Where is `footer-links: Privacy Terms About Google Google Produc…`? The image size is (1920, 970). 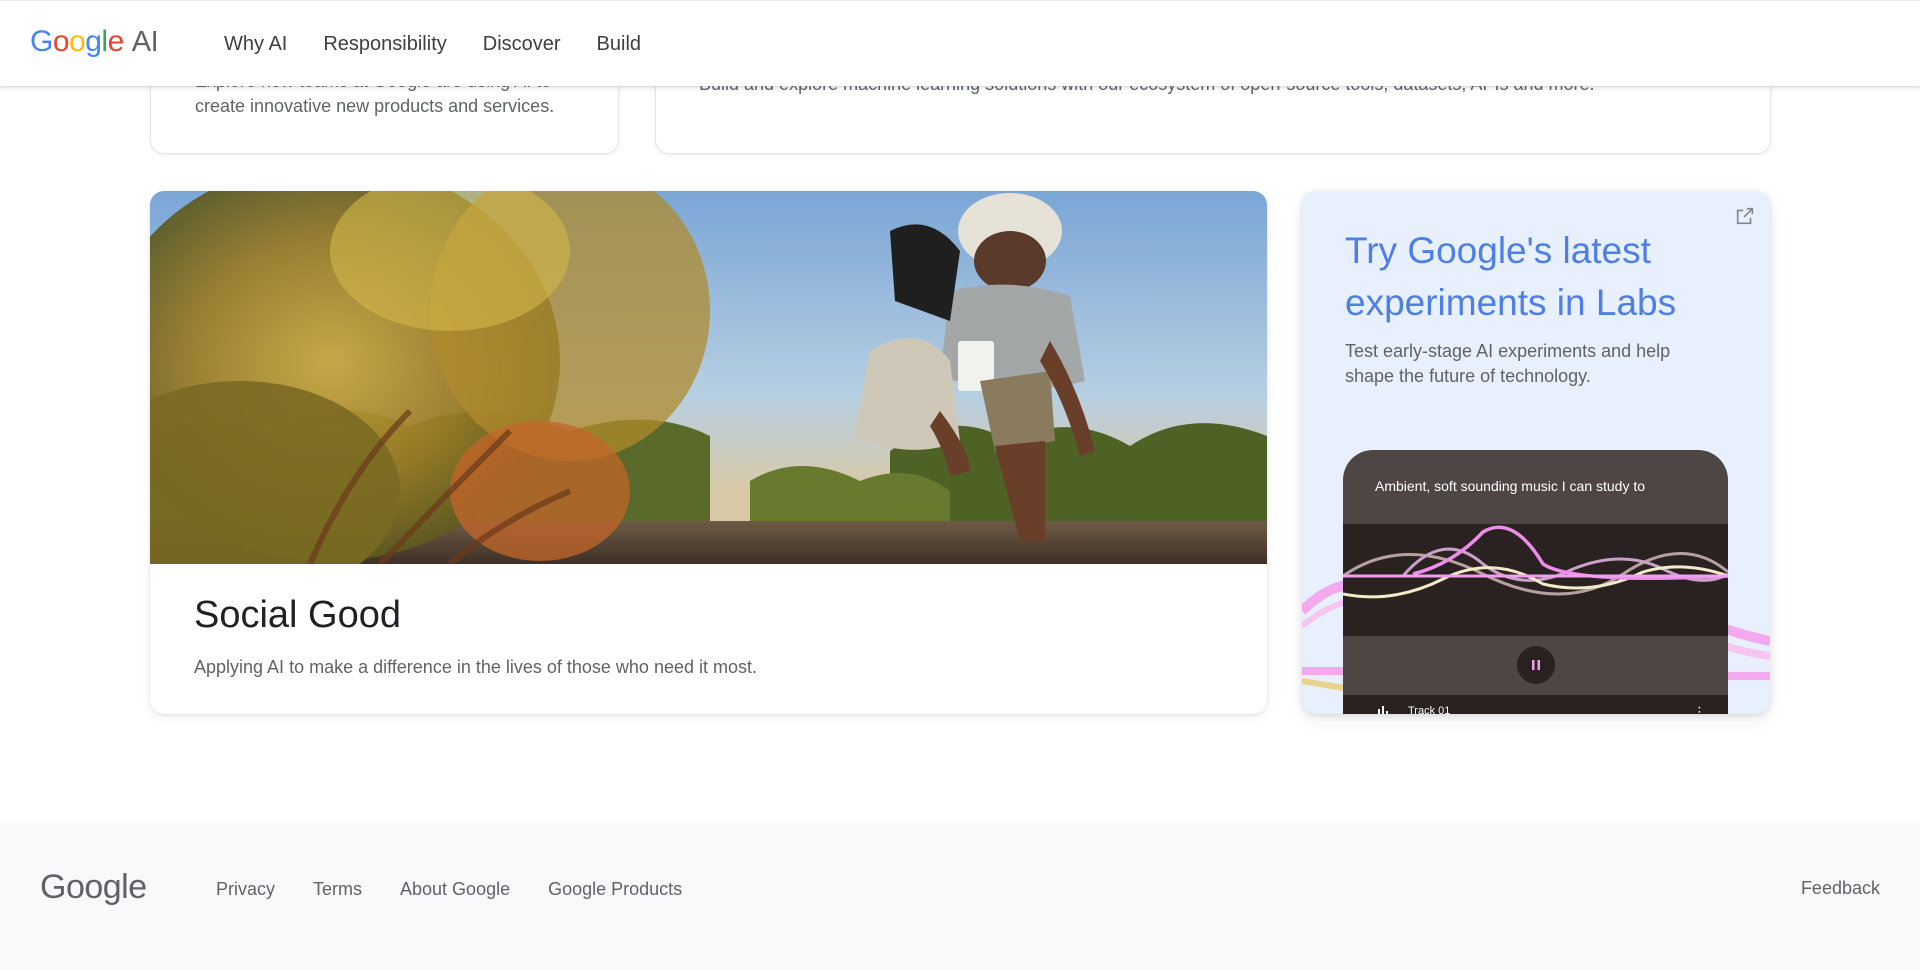
footer-links: Privacy Terms About Google Google Produc… is located at coordinates (468, 889).